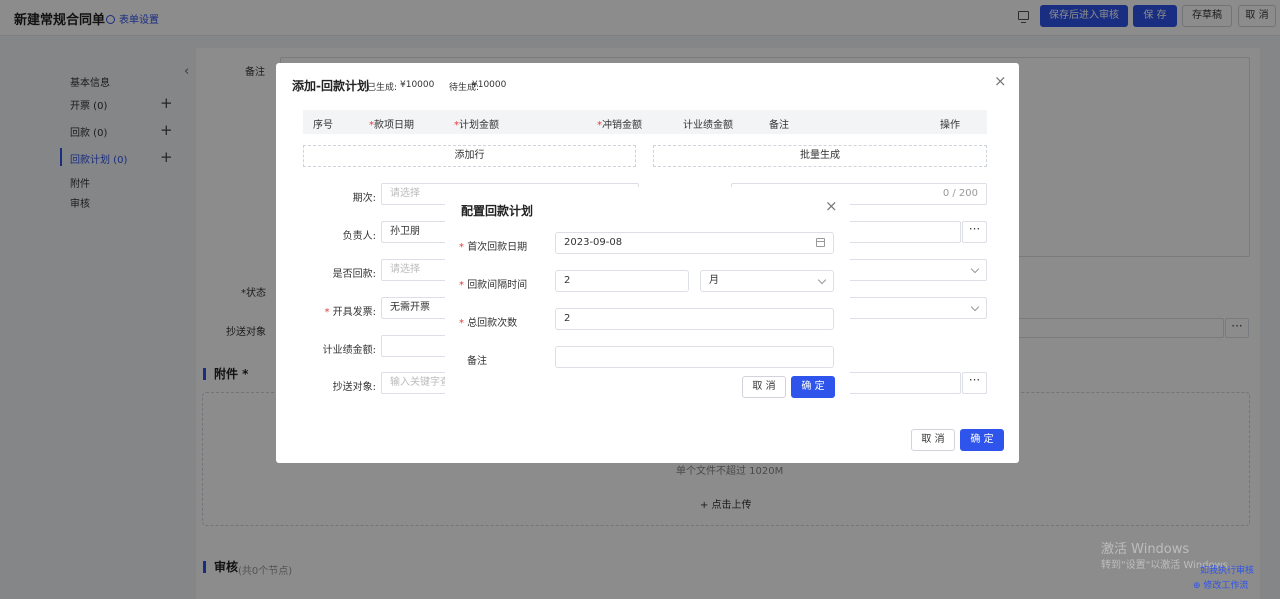 The width and height of the screenshot is (1280, 599). Describe the element at coordinates (645, 122) in the screenshot. I see `table-header: 序号 *款项日期 *计划金额 *冲销金额 计业绩金额 备注 操作` at that location.